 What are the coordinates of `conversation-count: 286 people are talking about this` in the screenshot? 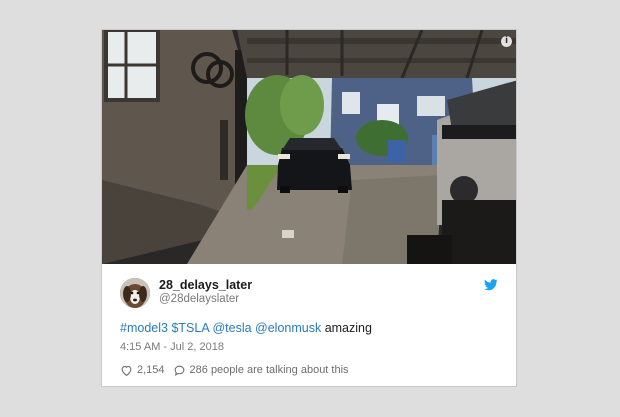 It's located at (269, 370).